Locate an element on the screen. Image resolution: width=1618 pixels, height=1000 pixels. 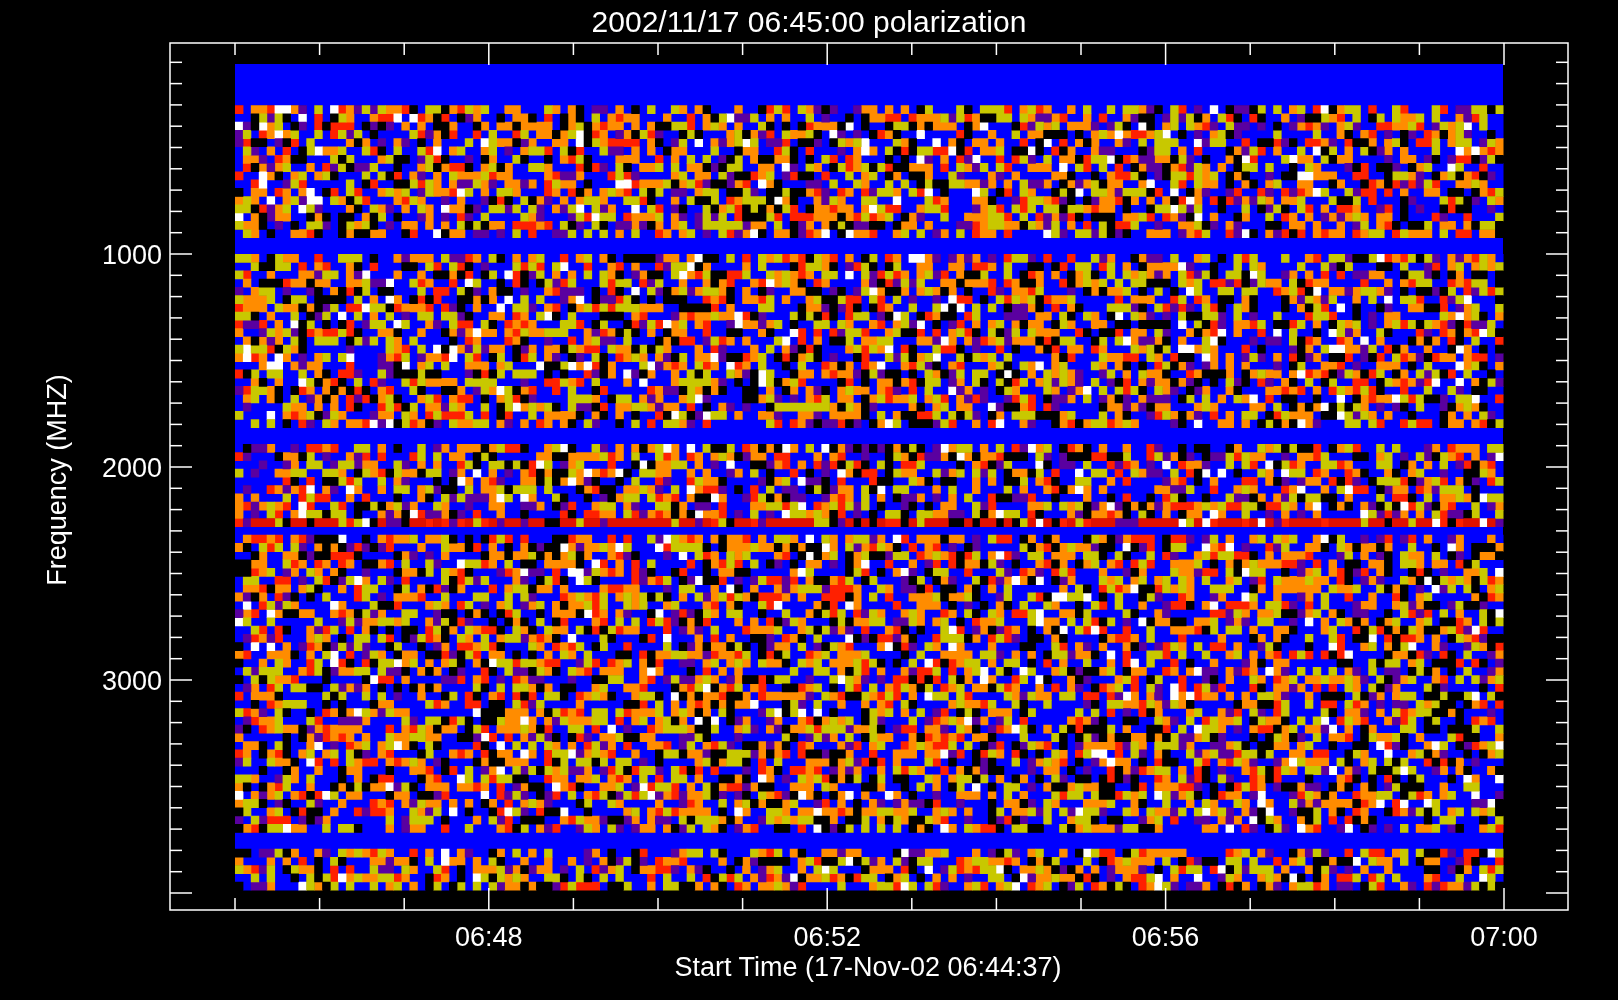
x-tick-label: 06:52 is located at coordinates (827, 937).